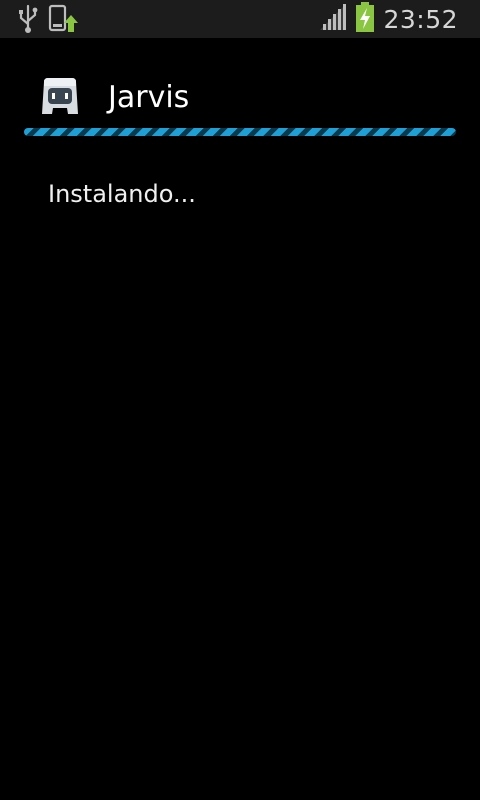 Image resolution: width=480 pixels, height=800 pixels. Describe the element at coordinates (240, 100) in the screenshot. I see `dialog-header: Jarvis` at that location.